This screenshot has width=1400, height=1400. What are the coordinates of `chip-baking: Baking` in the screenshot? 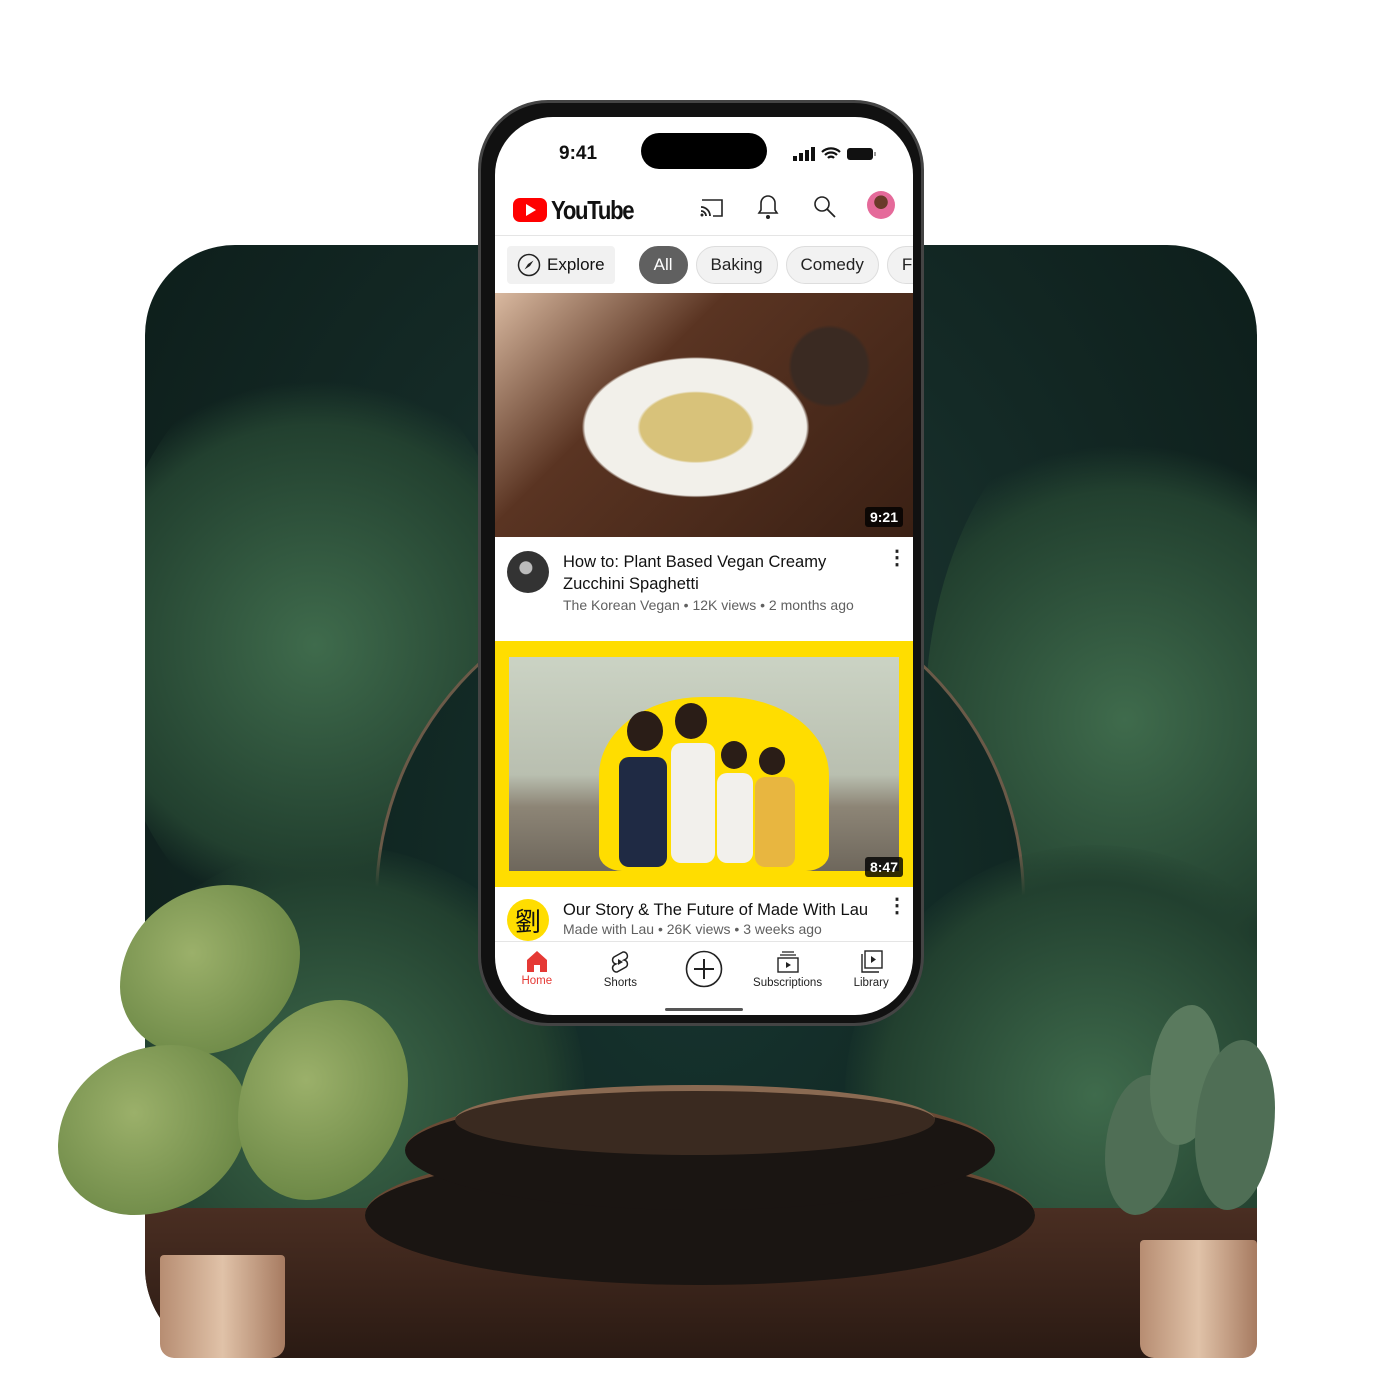 It's located at (736, 264).